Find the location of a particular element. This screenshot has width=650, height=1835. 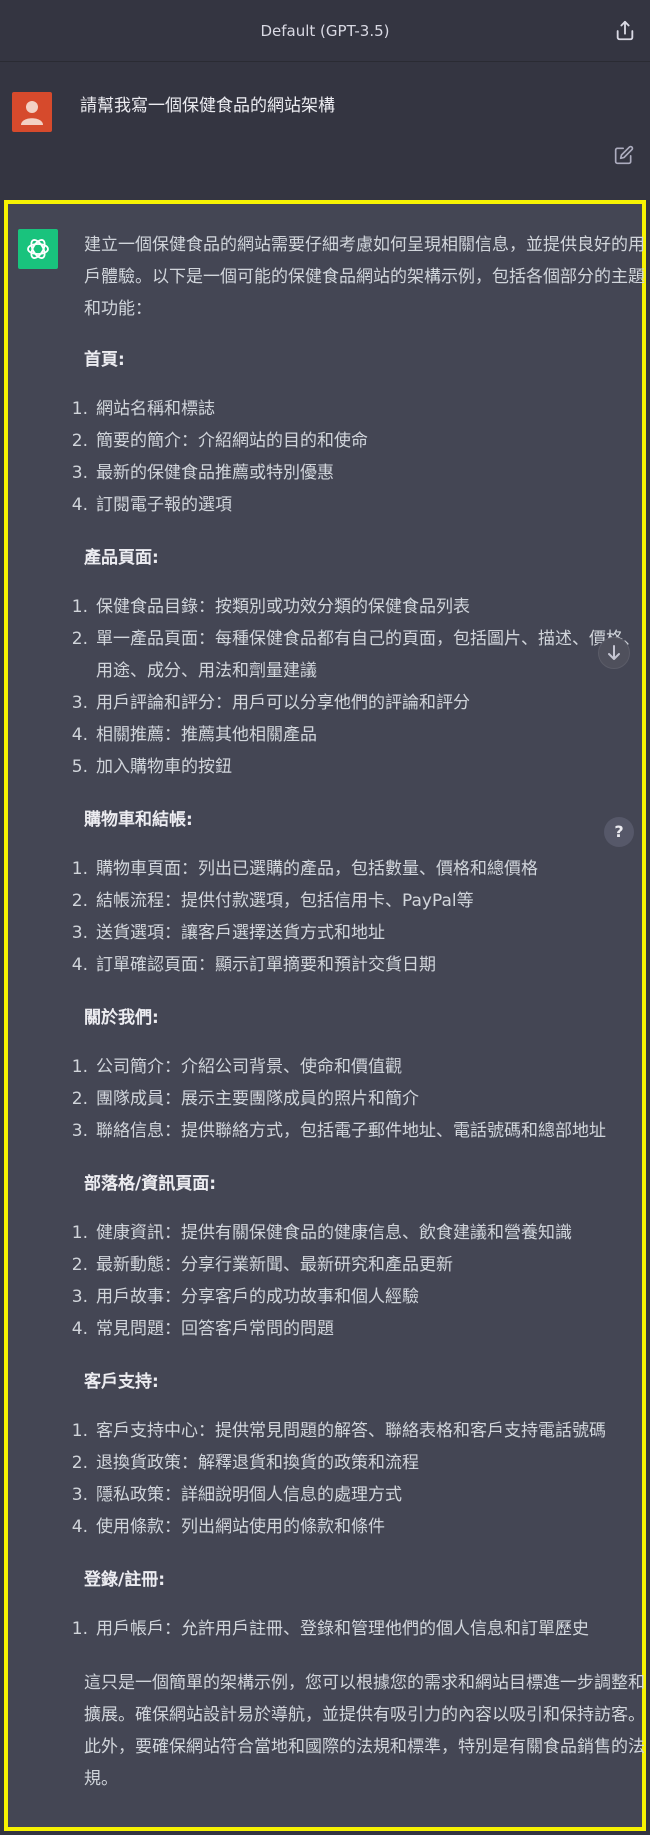

list-item: 3. 隱私政策：詳細說明個人信息的處理方式 is located at coordinates (236, 1495).